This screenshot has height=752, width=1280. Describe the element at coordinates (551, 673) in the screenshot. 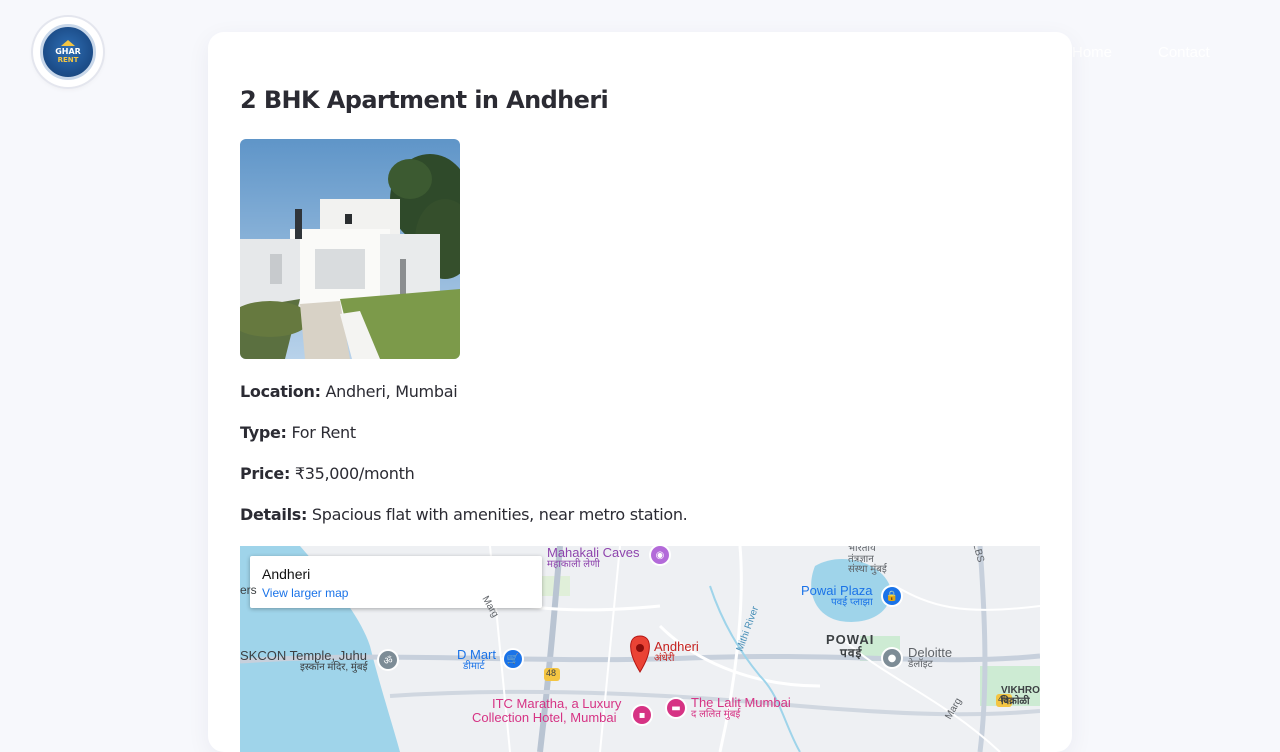

I see `route-48-shield-a: 48` at that location.